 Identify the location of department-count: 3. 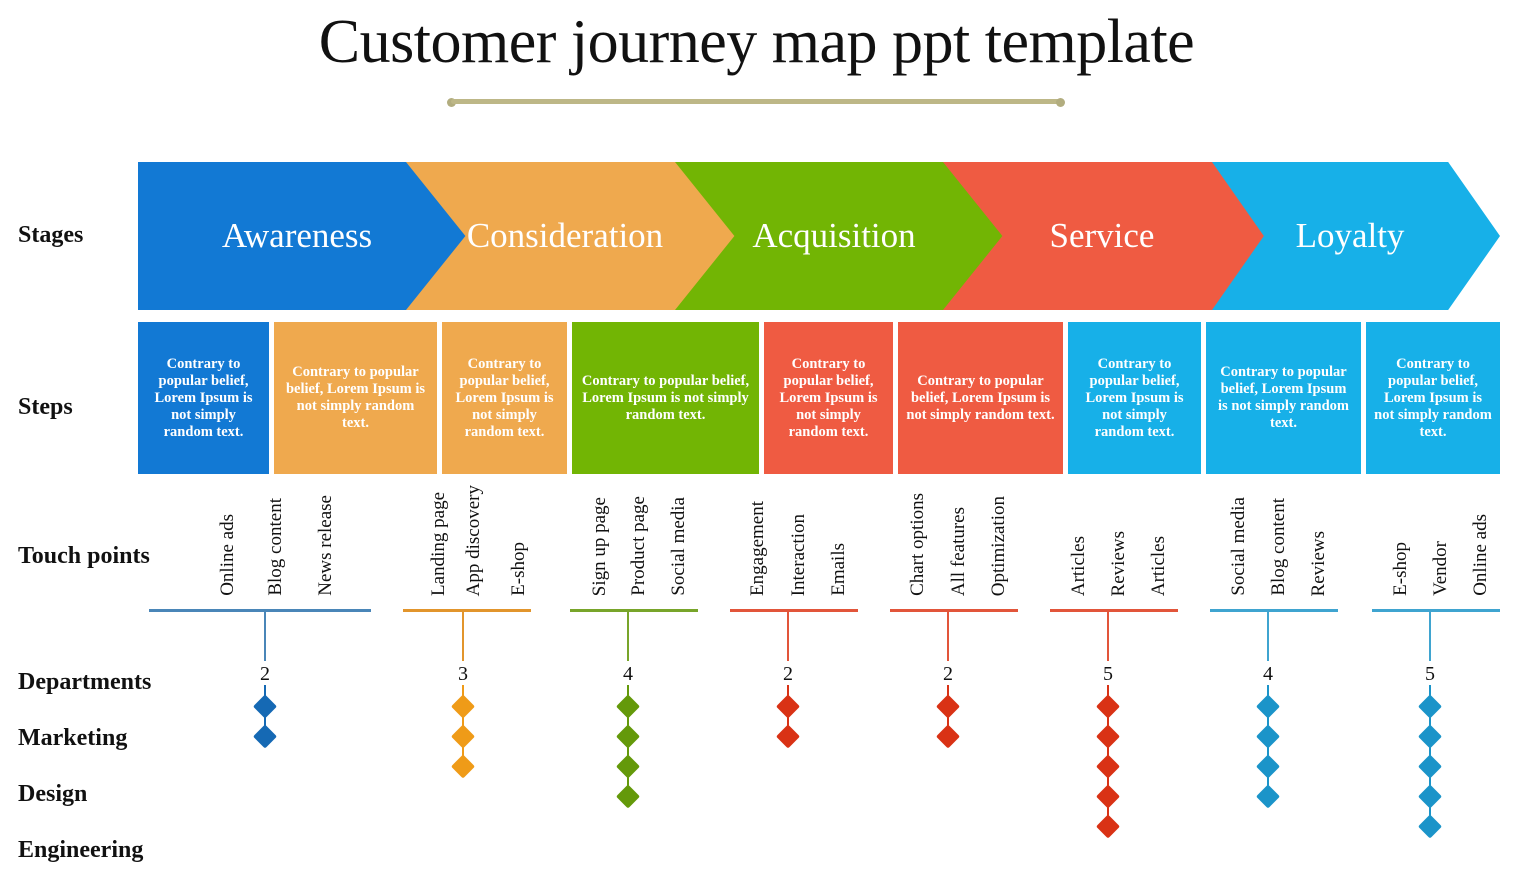
(463, 674).